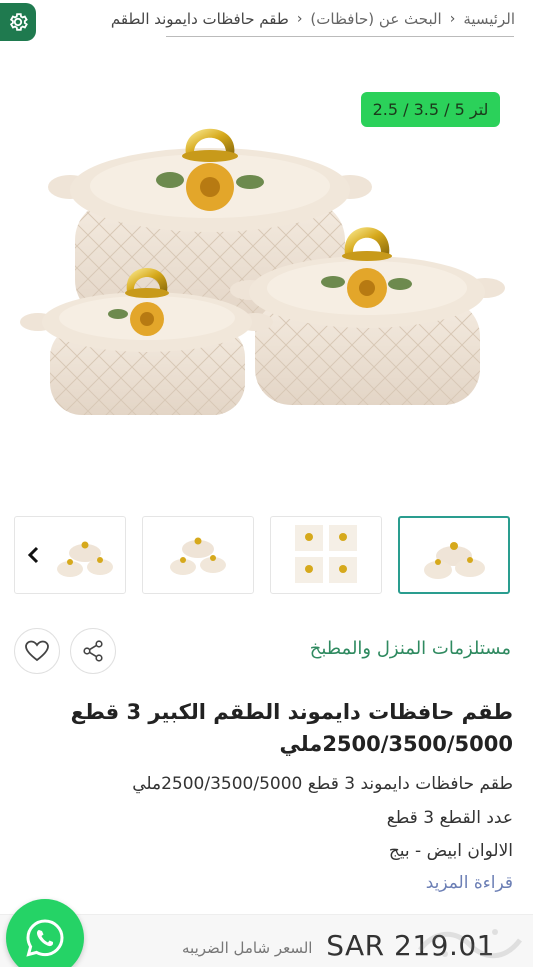 The image size is (533, 967). I want to click on tax-note: السعر شامل الضريبه, so click(247, 948).